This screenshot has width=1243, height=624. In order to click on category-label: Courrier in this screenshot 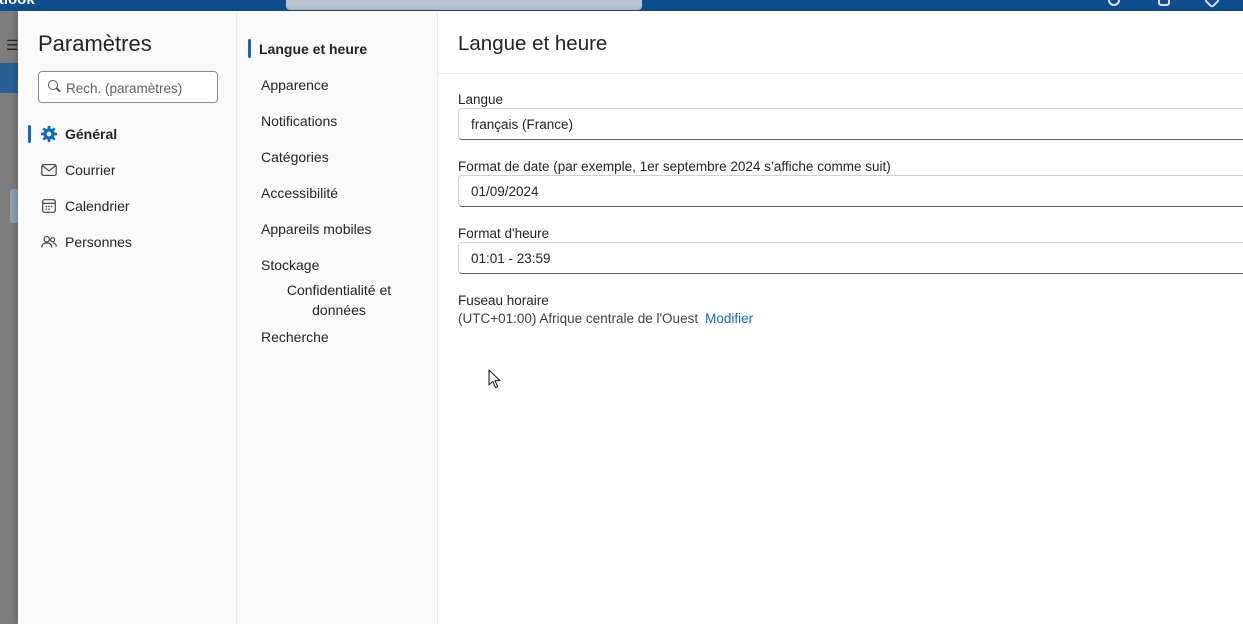, I will do `click(90, 170)`.